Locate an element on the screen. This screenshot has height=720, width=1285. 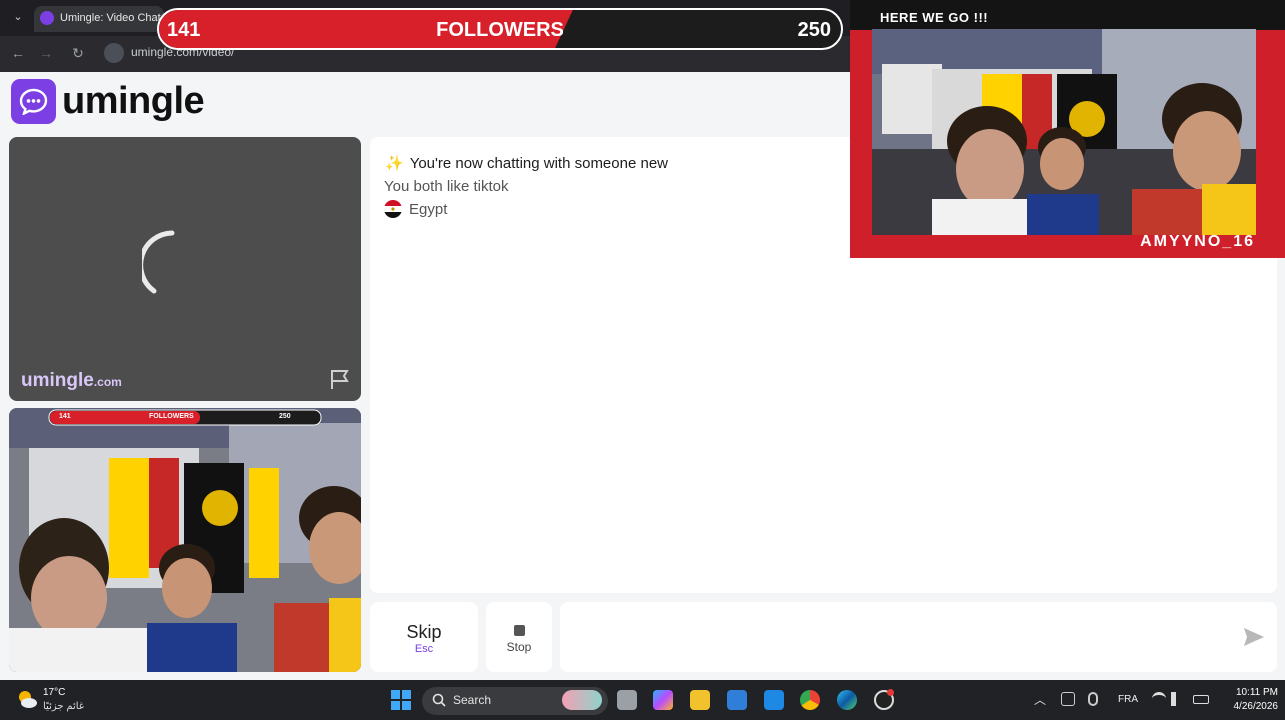
taskbar-clock-date: 4/26/2026 is located at coordinates (1250, 706).